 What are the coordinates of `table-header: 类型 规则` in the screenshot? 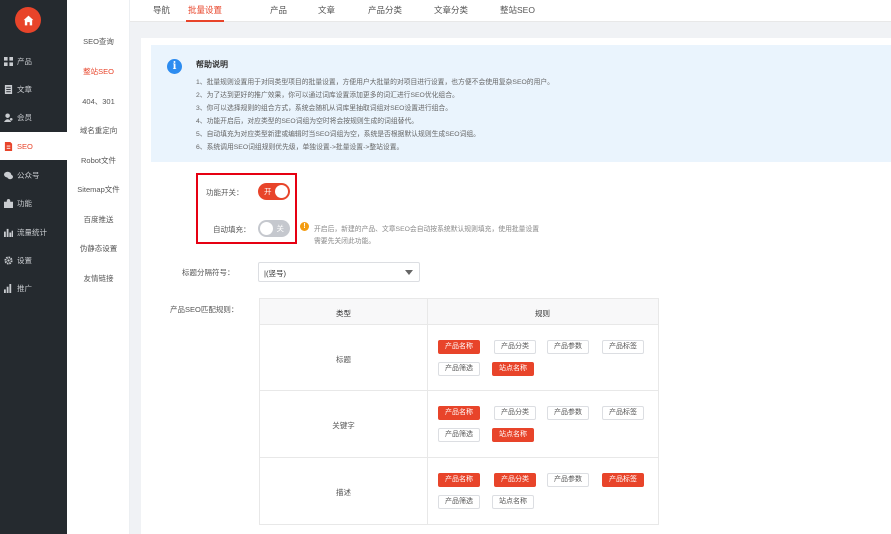 It's located at (459, 312).